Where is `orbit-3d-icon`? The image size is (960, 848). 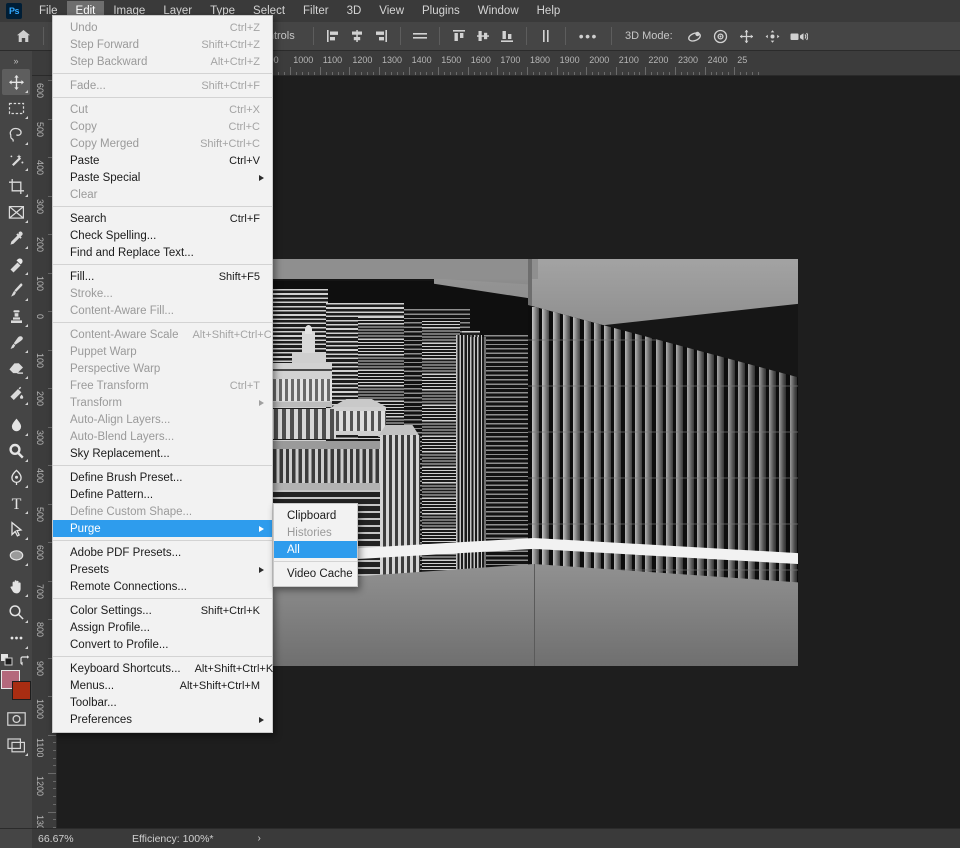 orbit-3d-icon is located at coordinates (695, 36).